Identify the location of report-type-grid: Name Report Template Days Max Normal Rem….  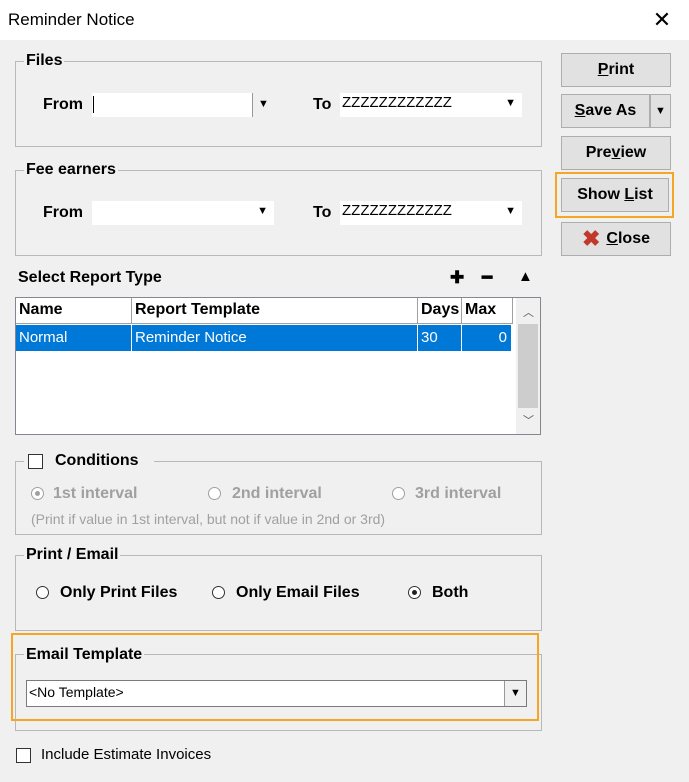
(278, 366).